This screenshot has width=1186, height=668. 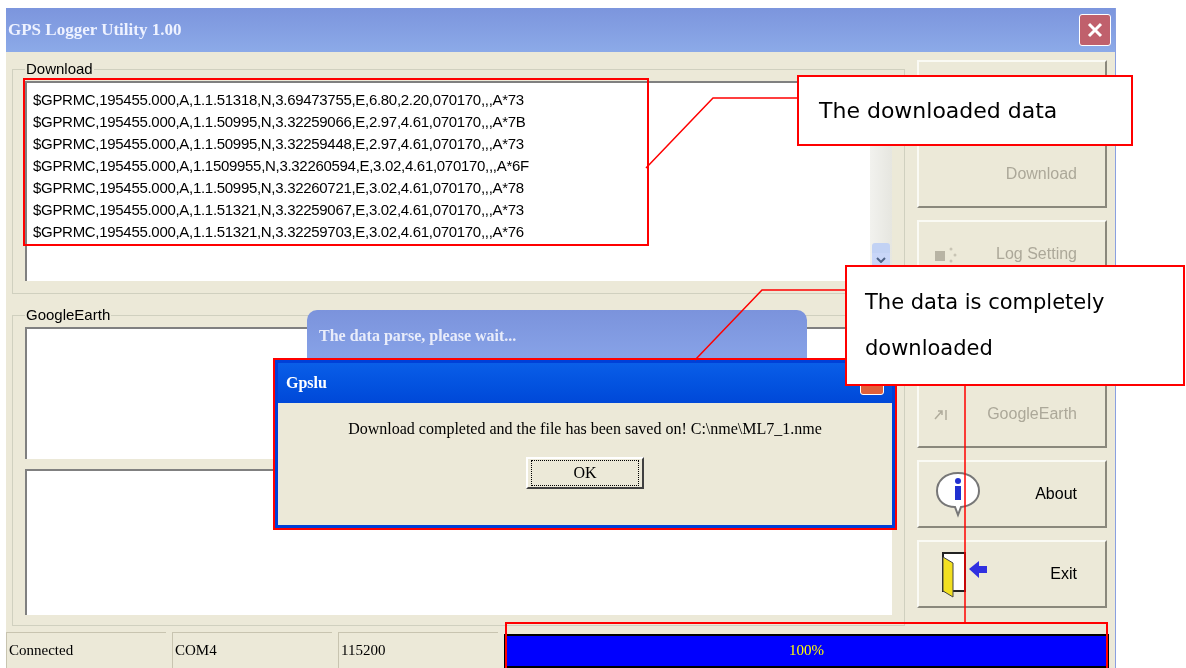 What do you see at coordinates (68, 315) in the screenshot?
I see `group-label: GoogleEarth` at bounding box center [68, 315].